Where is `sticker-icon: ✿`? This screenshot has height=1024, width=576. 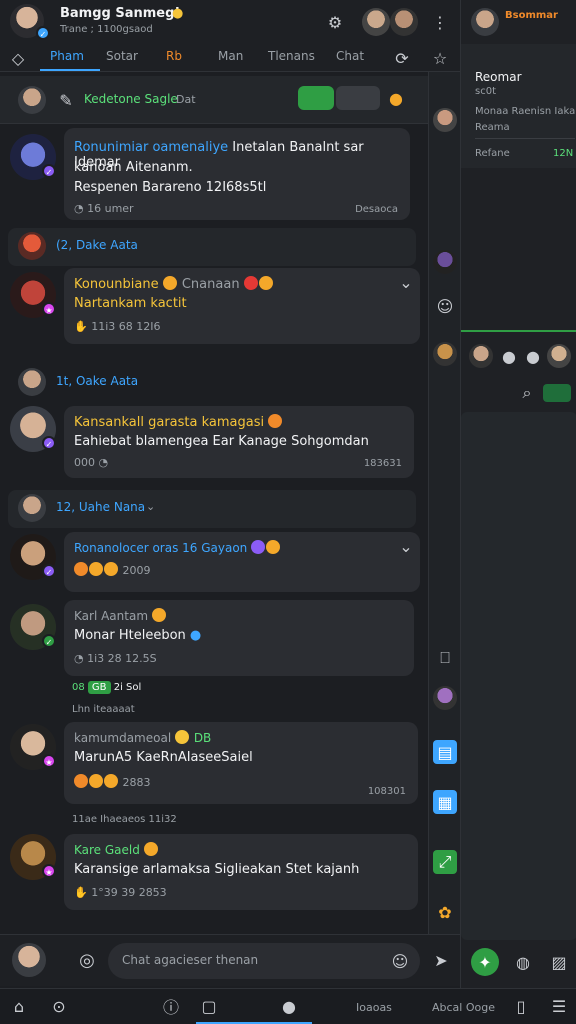
sticker-icon: ✿ is located at coordinates (445, 912).